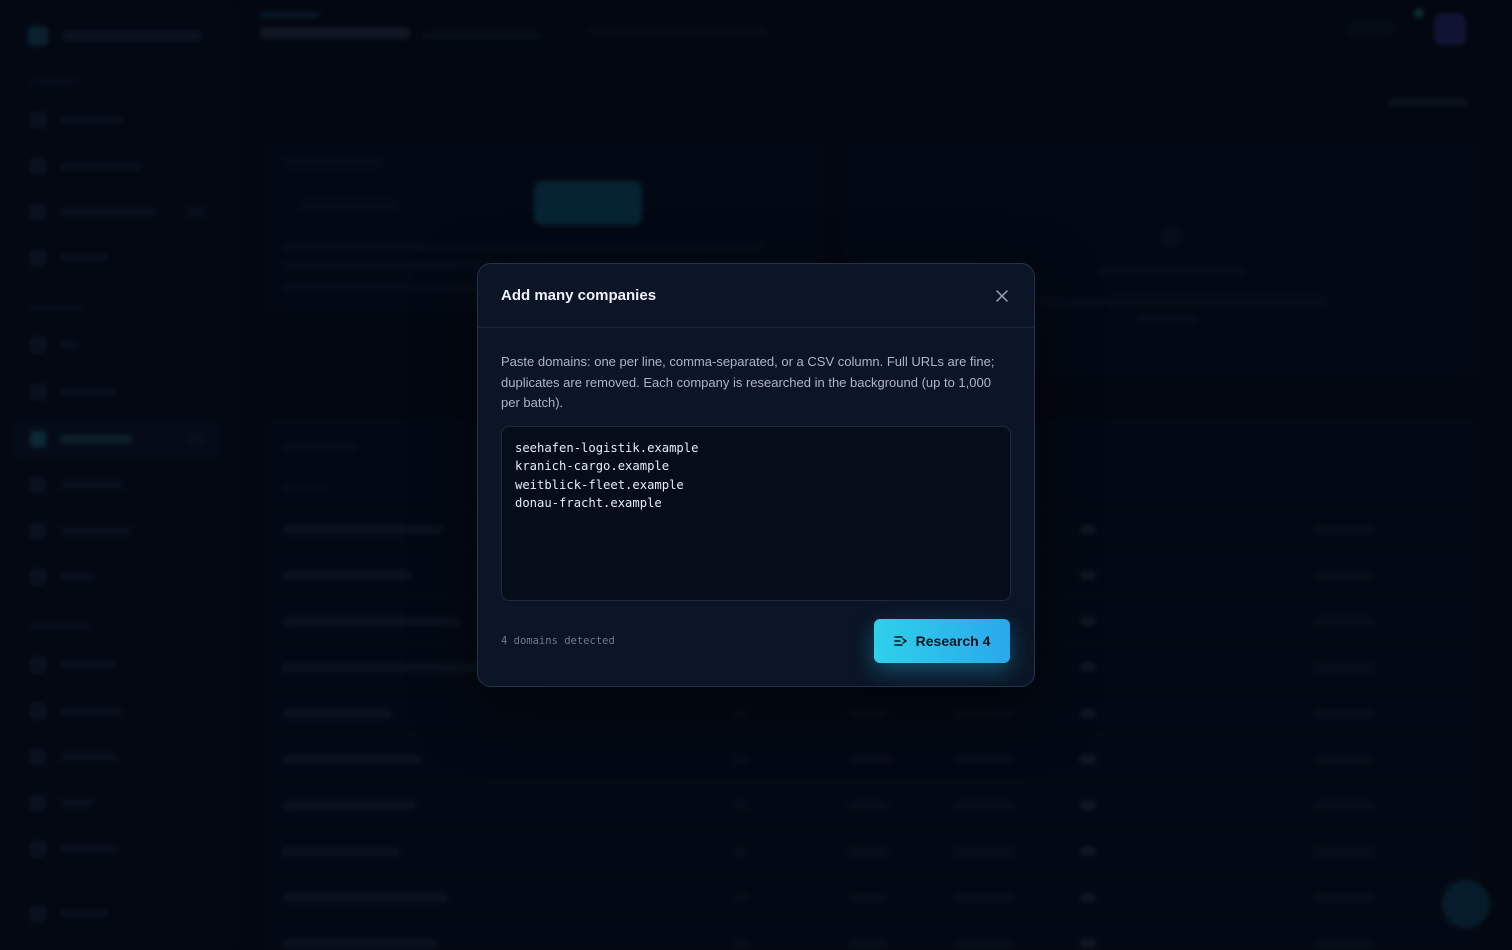  Describe the element at coordinates (756, 513) in the screenshot. I see `domains-textarea` at that location.